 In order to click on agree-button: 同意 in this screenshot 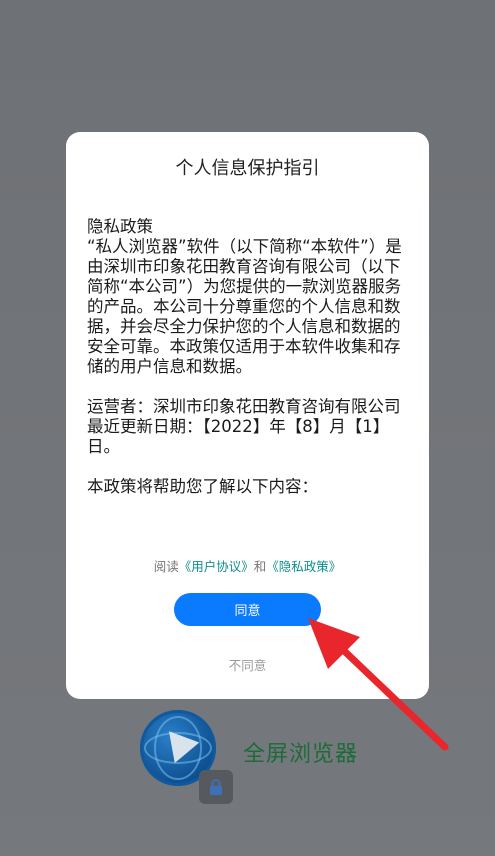, I will do `click(247, 609)`.